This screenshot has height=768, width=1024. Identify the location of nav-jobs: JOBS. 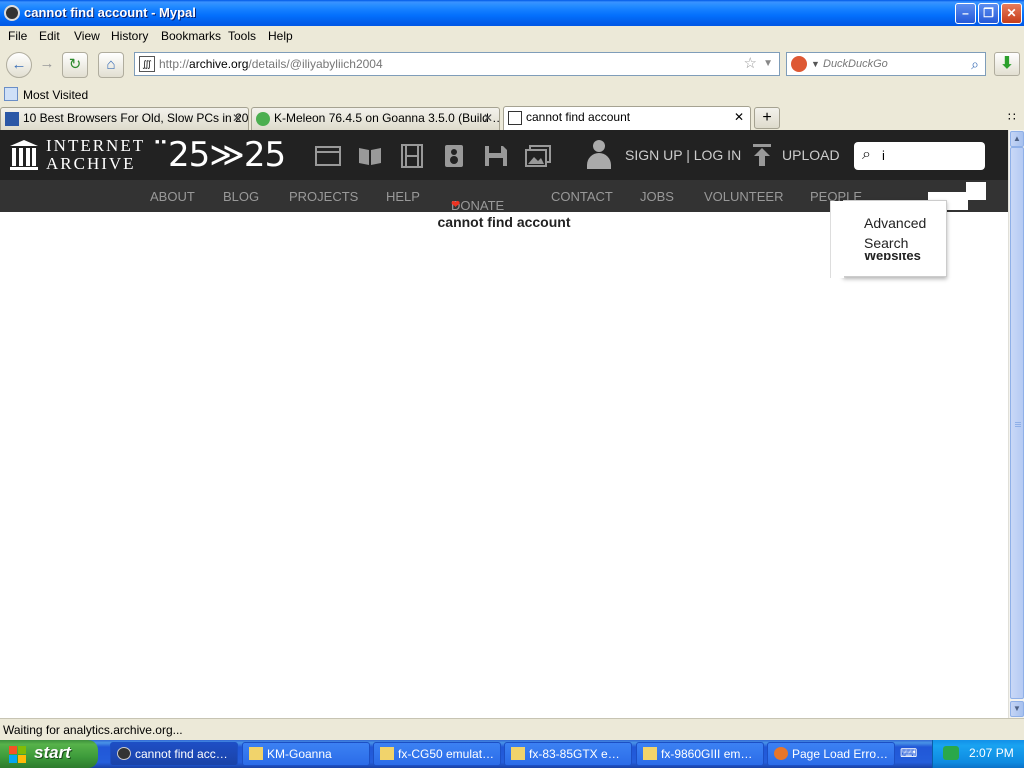
(657, 196).